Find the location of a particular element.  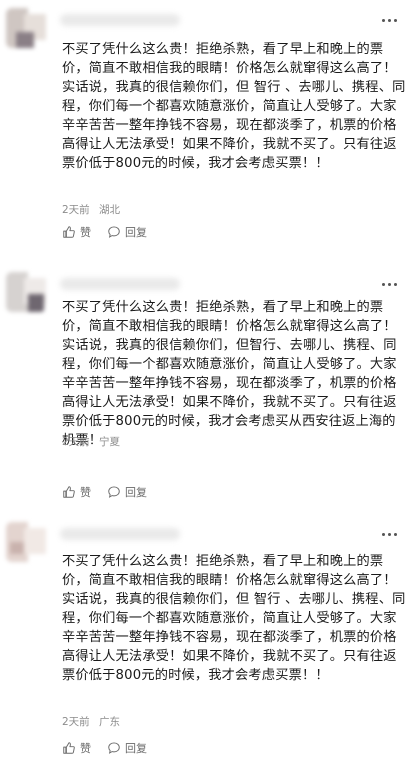

comment-meta: 2天前 广东 is located at coordinates (91, 721).